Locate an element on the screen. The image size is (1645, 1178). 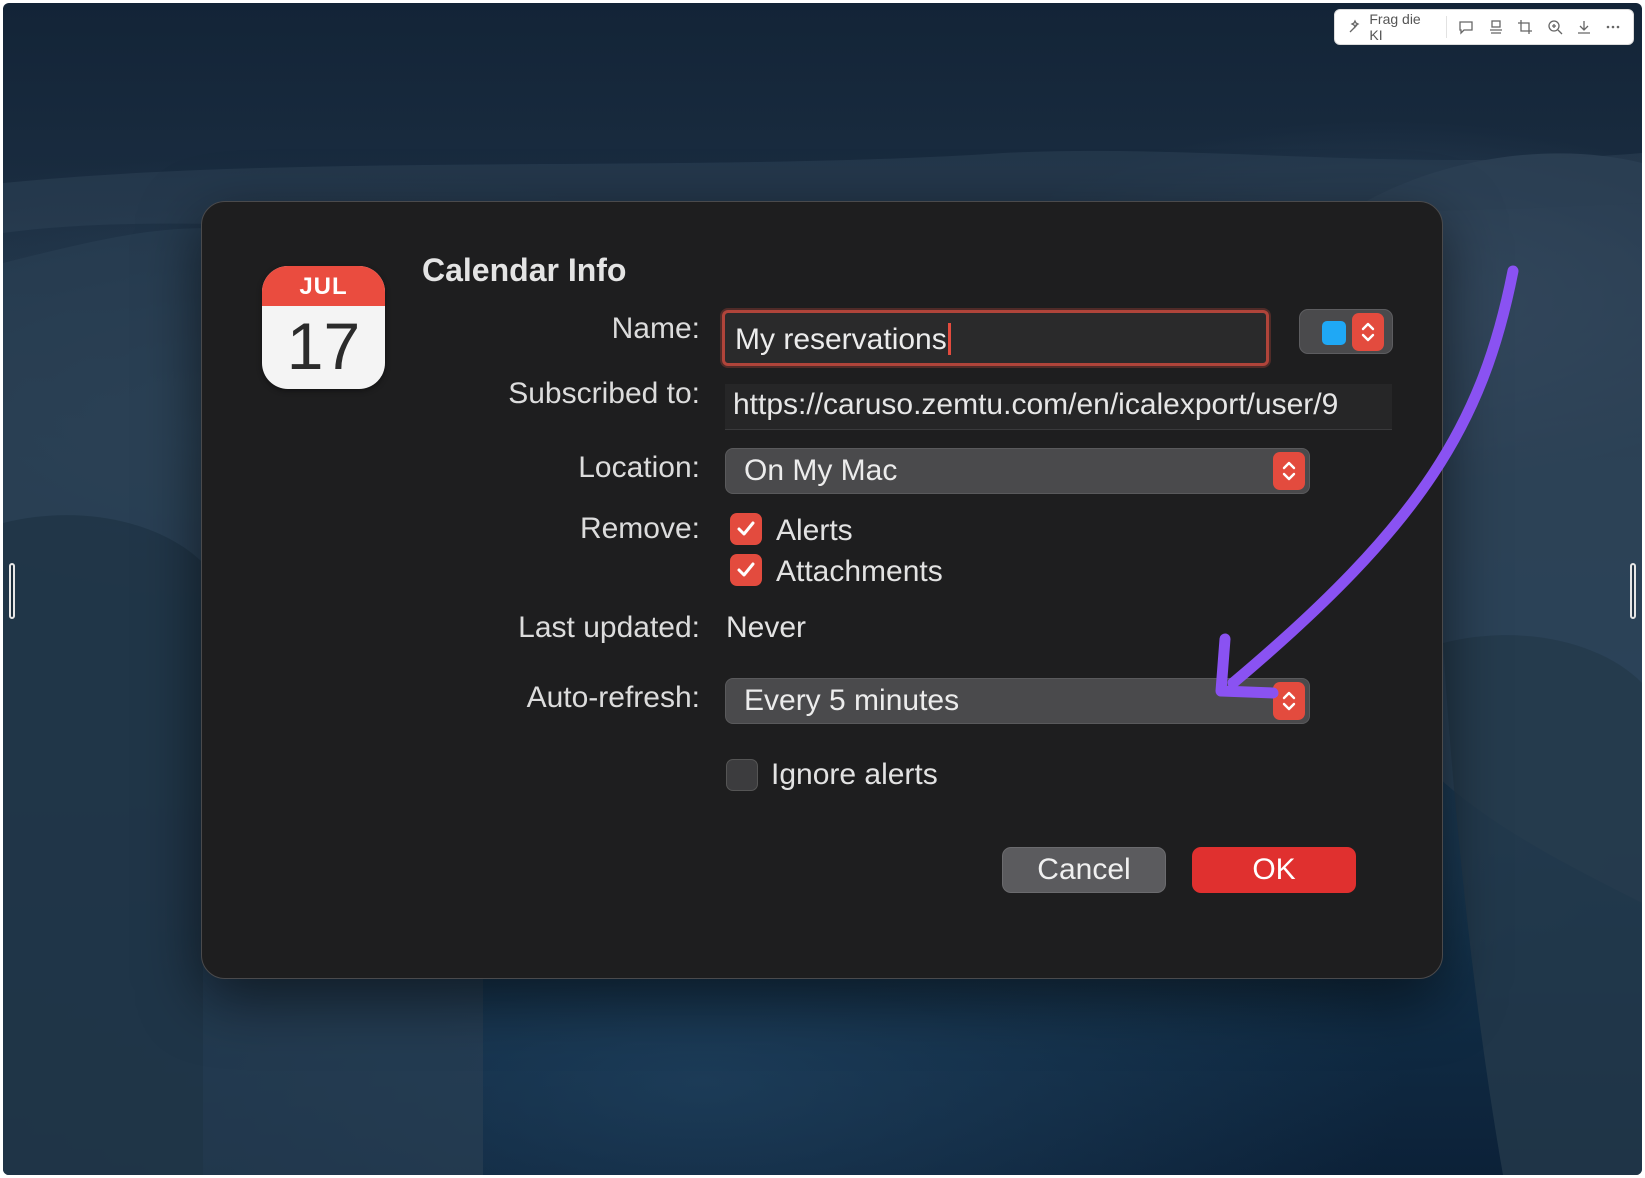
ask-ai-button: Frag die KI is located at coordinates (1396, 27).